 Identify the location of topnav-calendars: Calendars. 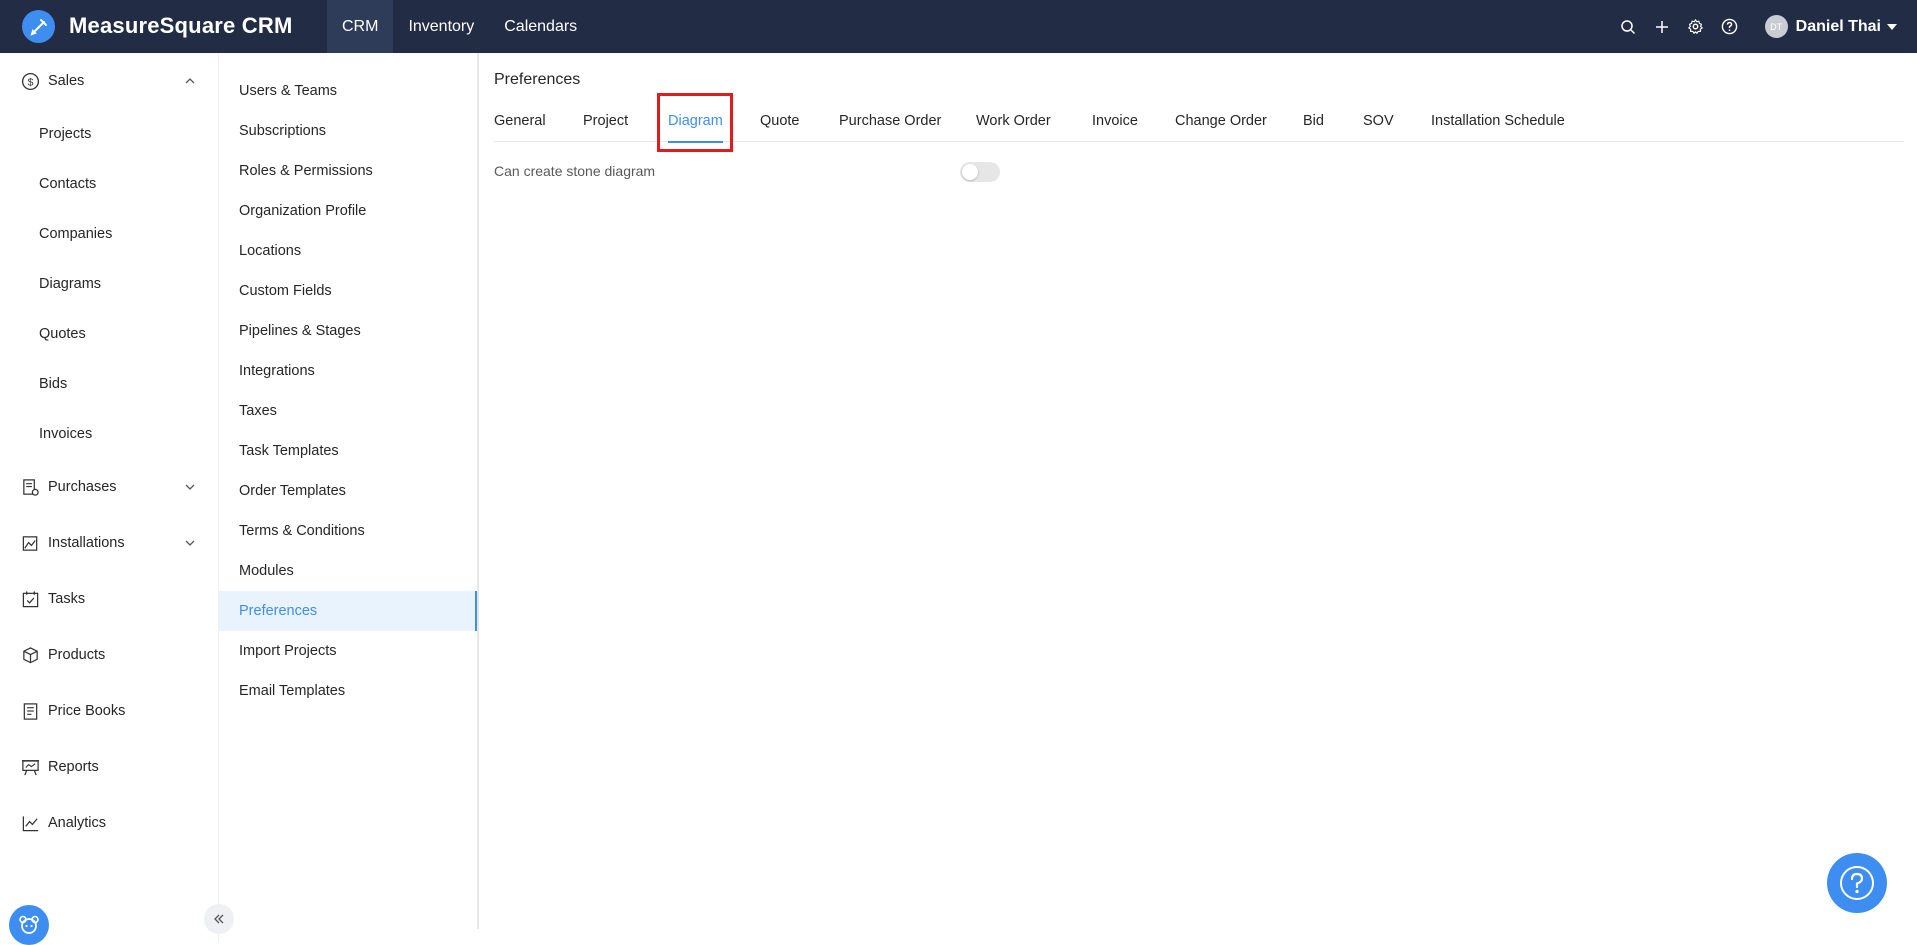
(540, 26).